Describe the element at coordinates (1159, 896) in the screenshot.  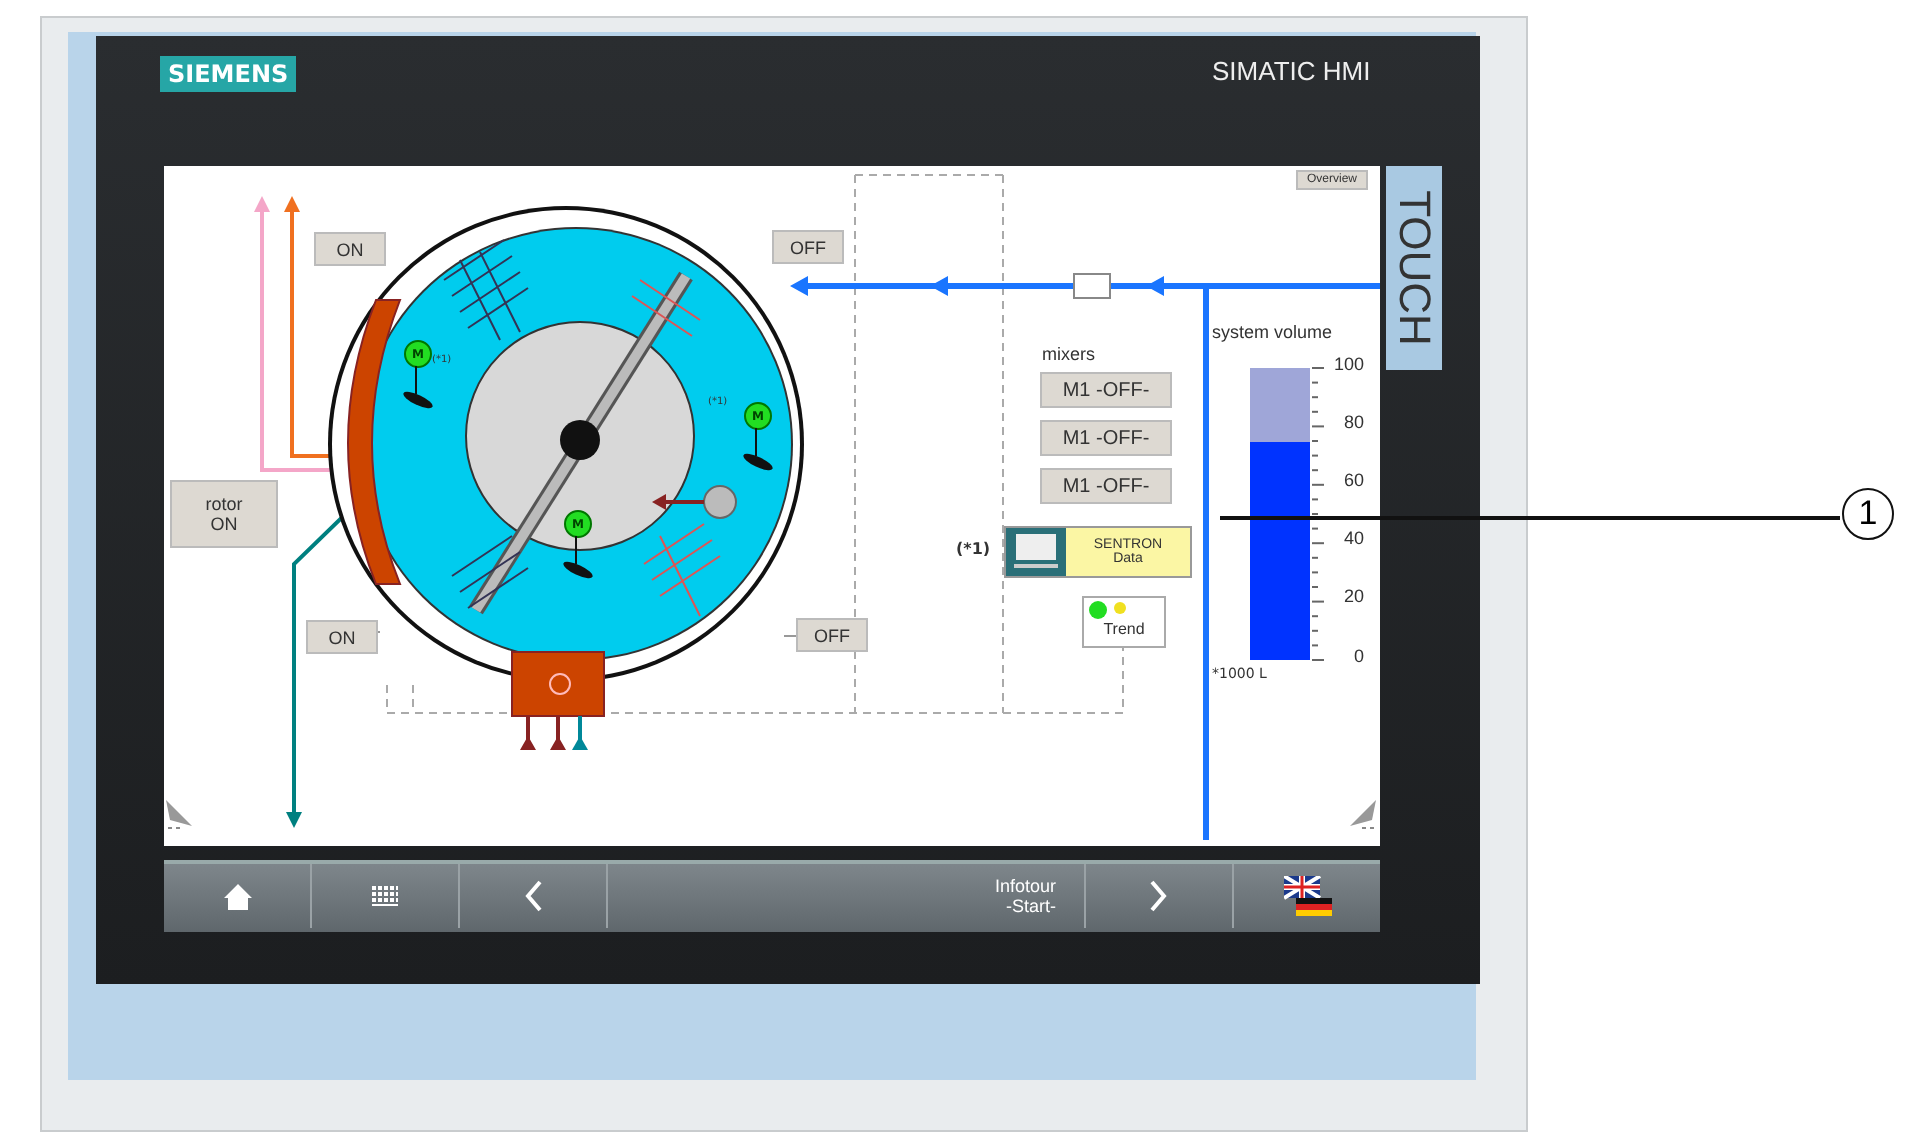
I see `chevron-right-icon` at that location.